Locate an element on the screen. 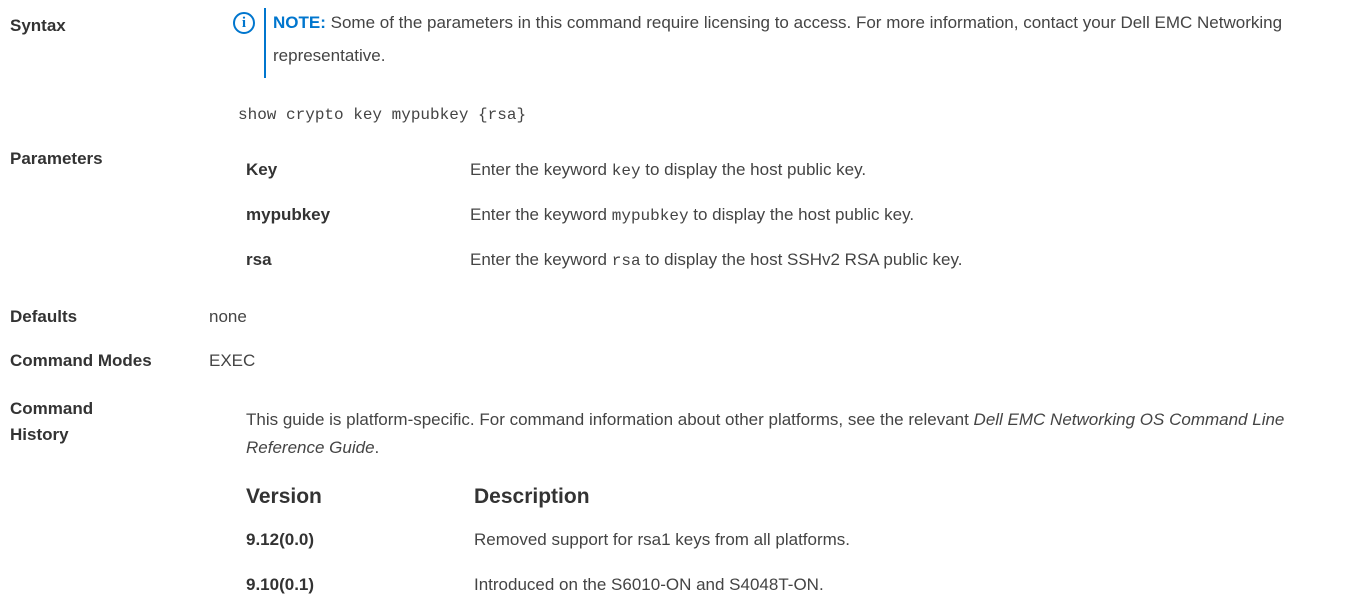 This screenshot has height=603, width=1370. command-history-label-1: Command is located at coordinates (52, 408).